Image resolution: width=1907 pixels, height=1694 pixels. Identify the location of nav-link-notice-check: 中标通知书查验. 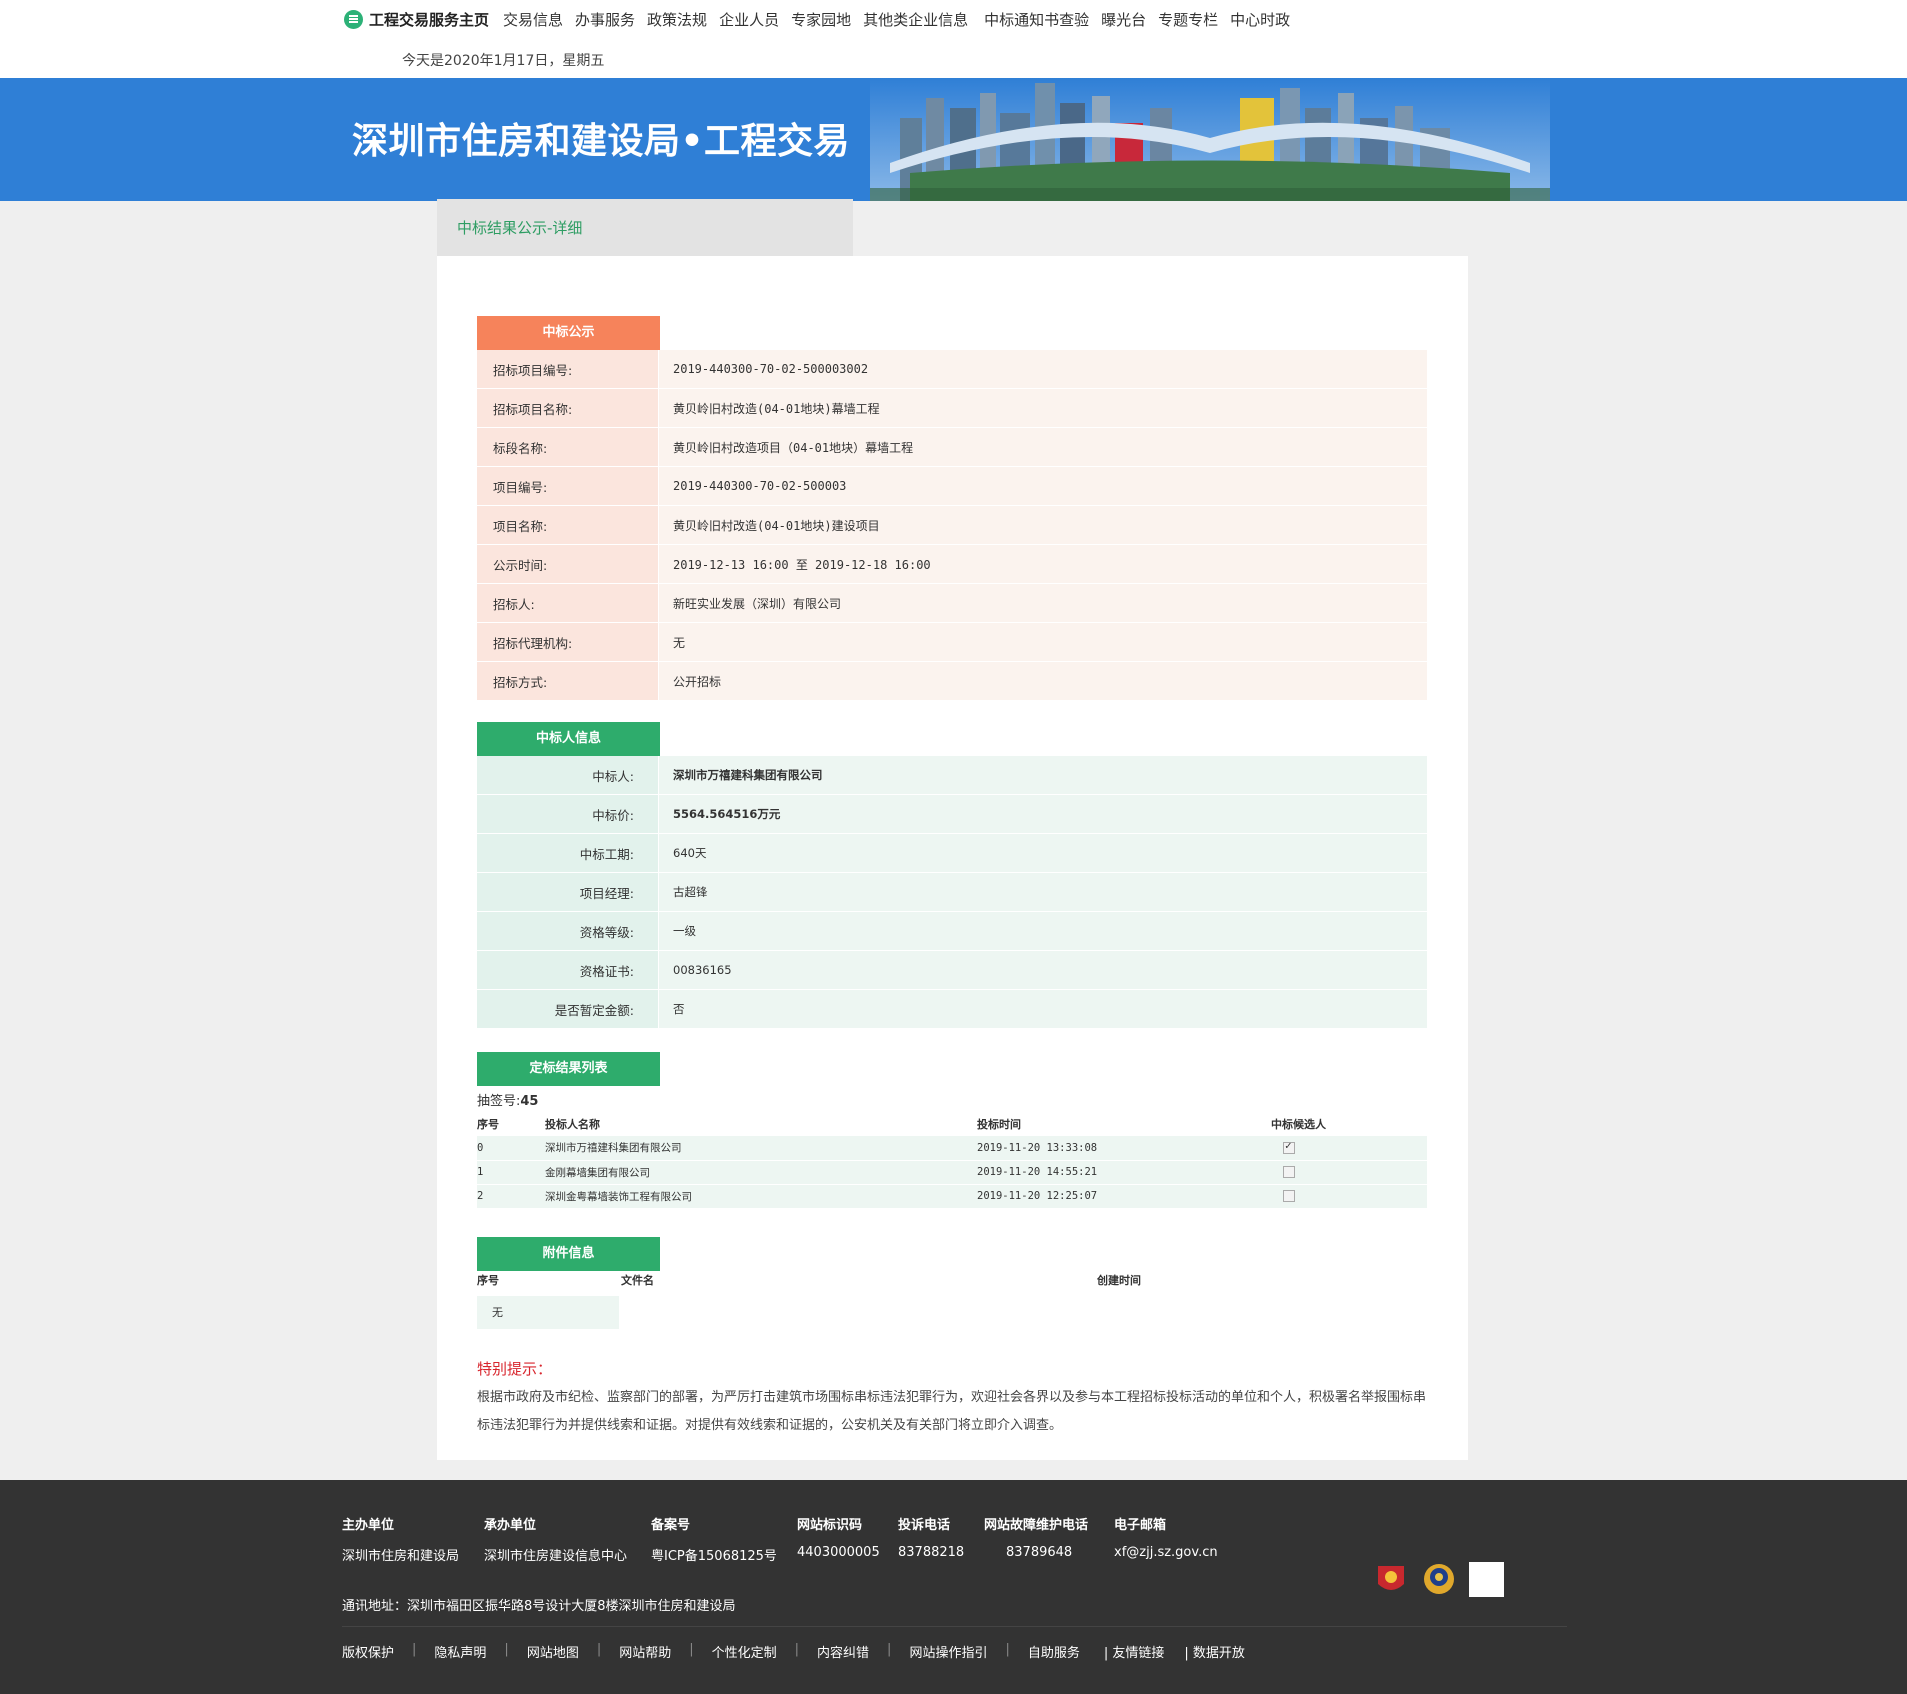
(1036, 19).